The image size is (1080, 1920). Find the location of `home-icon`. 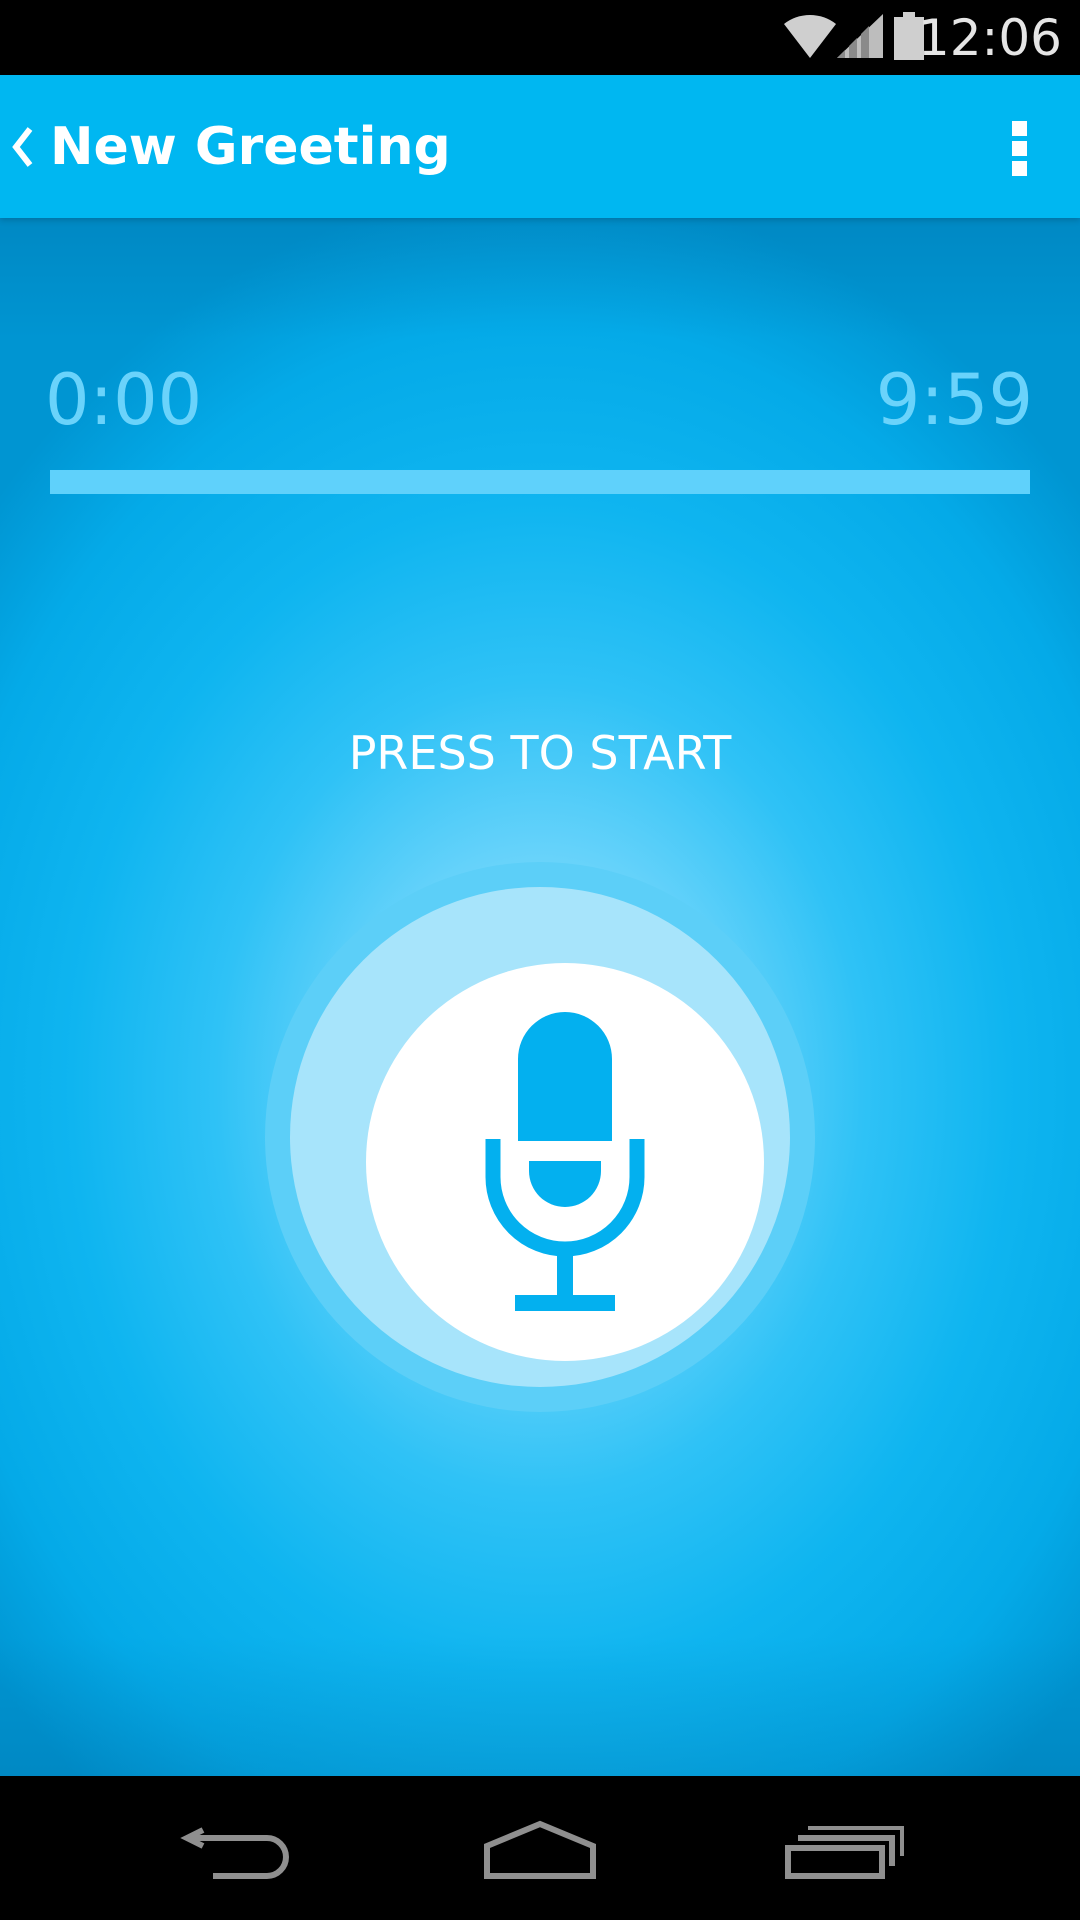

home-icon is located at coordinates (540, 1848).